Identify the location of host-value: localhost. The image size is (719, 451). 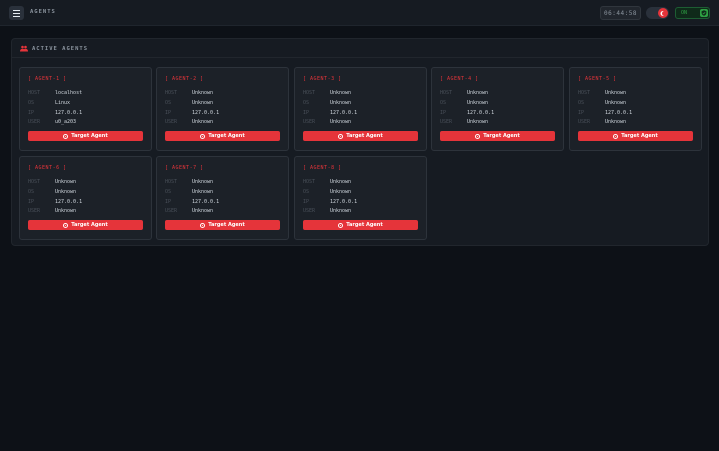
(69, 93).